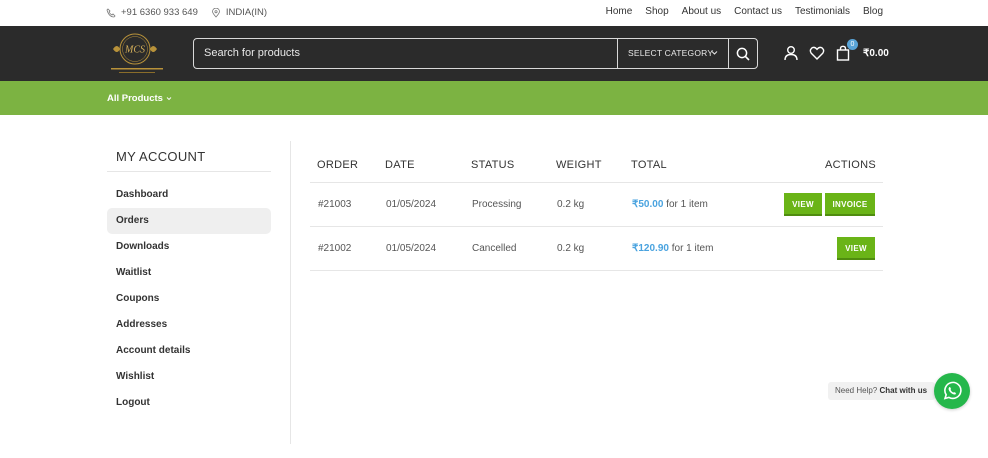  I want to click on table-header: ORDER DATE STATUS WEIGHT TOTAL ACTIONS, so click(596, 166).